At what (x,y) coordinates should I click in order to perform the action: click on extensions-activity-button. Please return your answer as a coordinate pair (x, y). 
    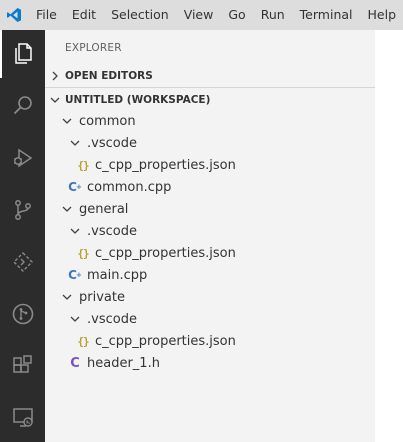
    Looking at the image, I should click on (22, 366).